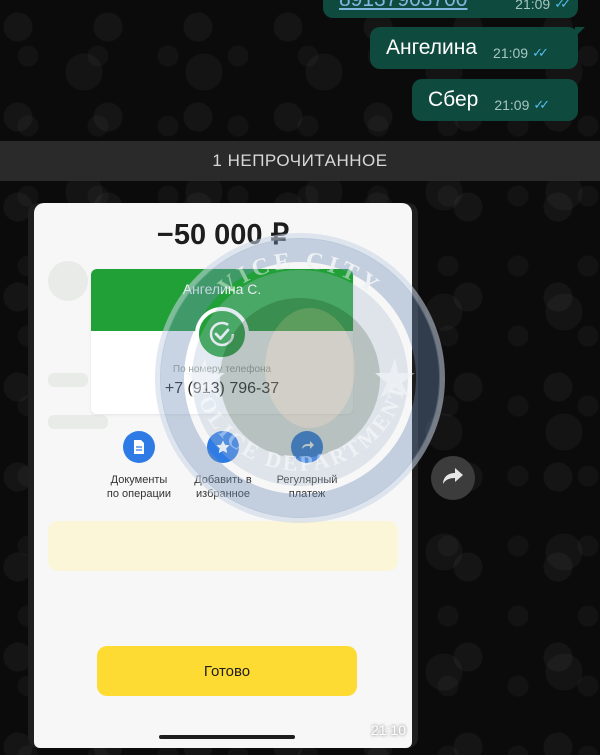  What do you see at coordinates (223, 546) in the screenshot?
I see `faded-button` at bounding box center [223, 546].